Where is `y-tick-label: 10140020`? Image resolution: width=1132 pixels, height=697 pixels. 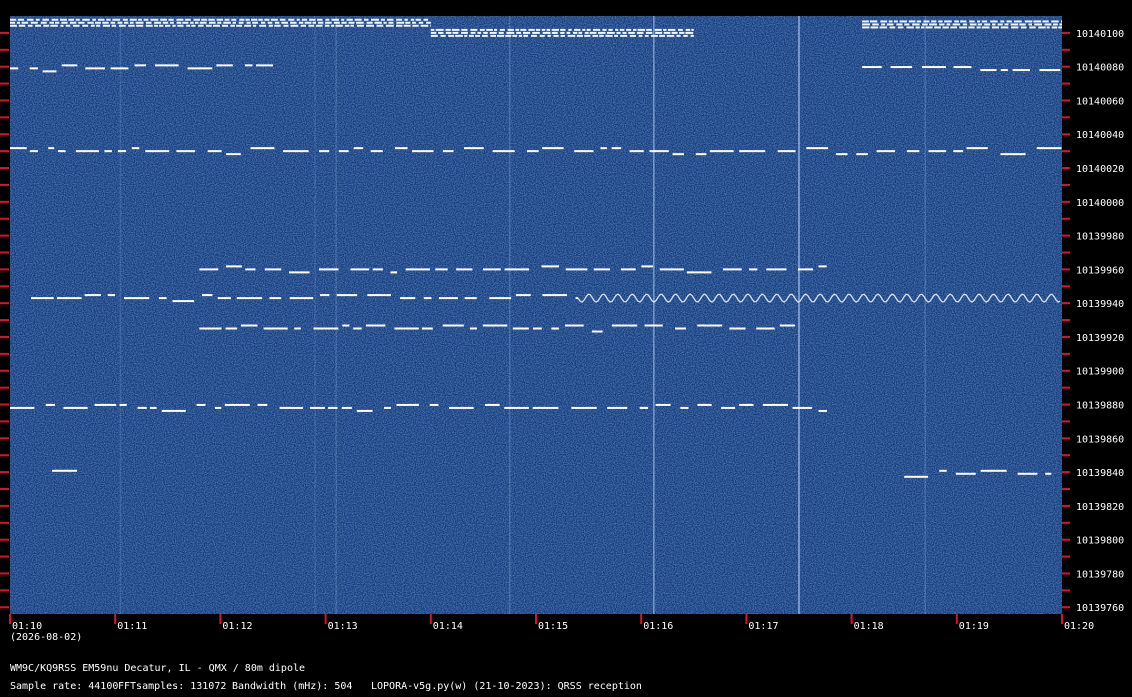 y-tick-label: 10140020 is located at coordinates (1100, 169).